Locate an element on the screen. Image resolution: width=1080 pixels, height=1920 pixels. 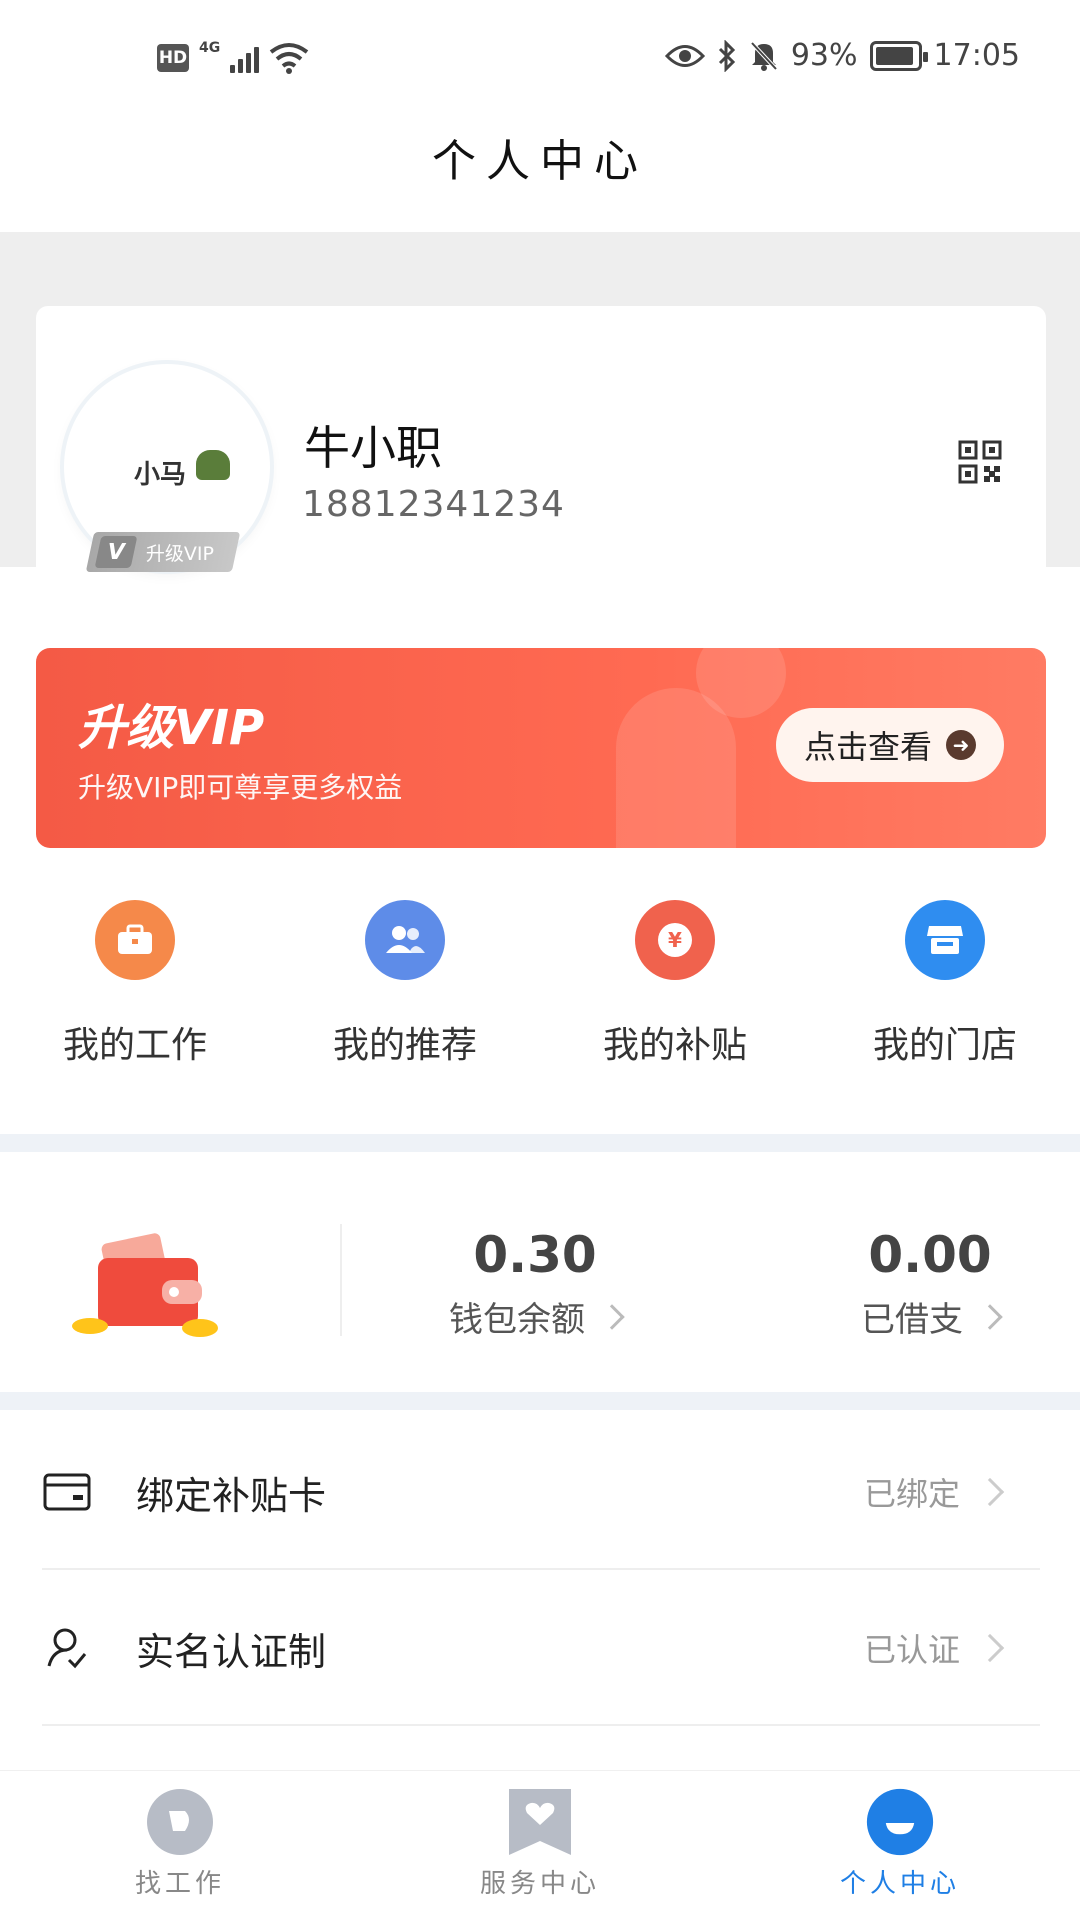
nav-find-job: 找工作 is located at coordinates (180, 1845).